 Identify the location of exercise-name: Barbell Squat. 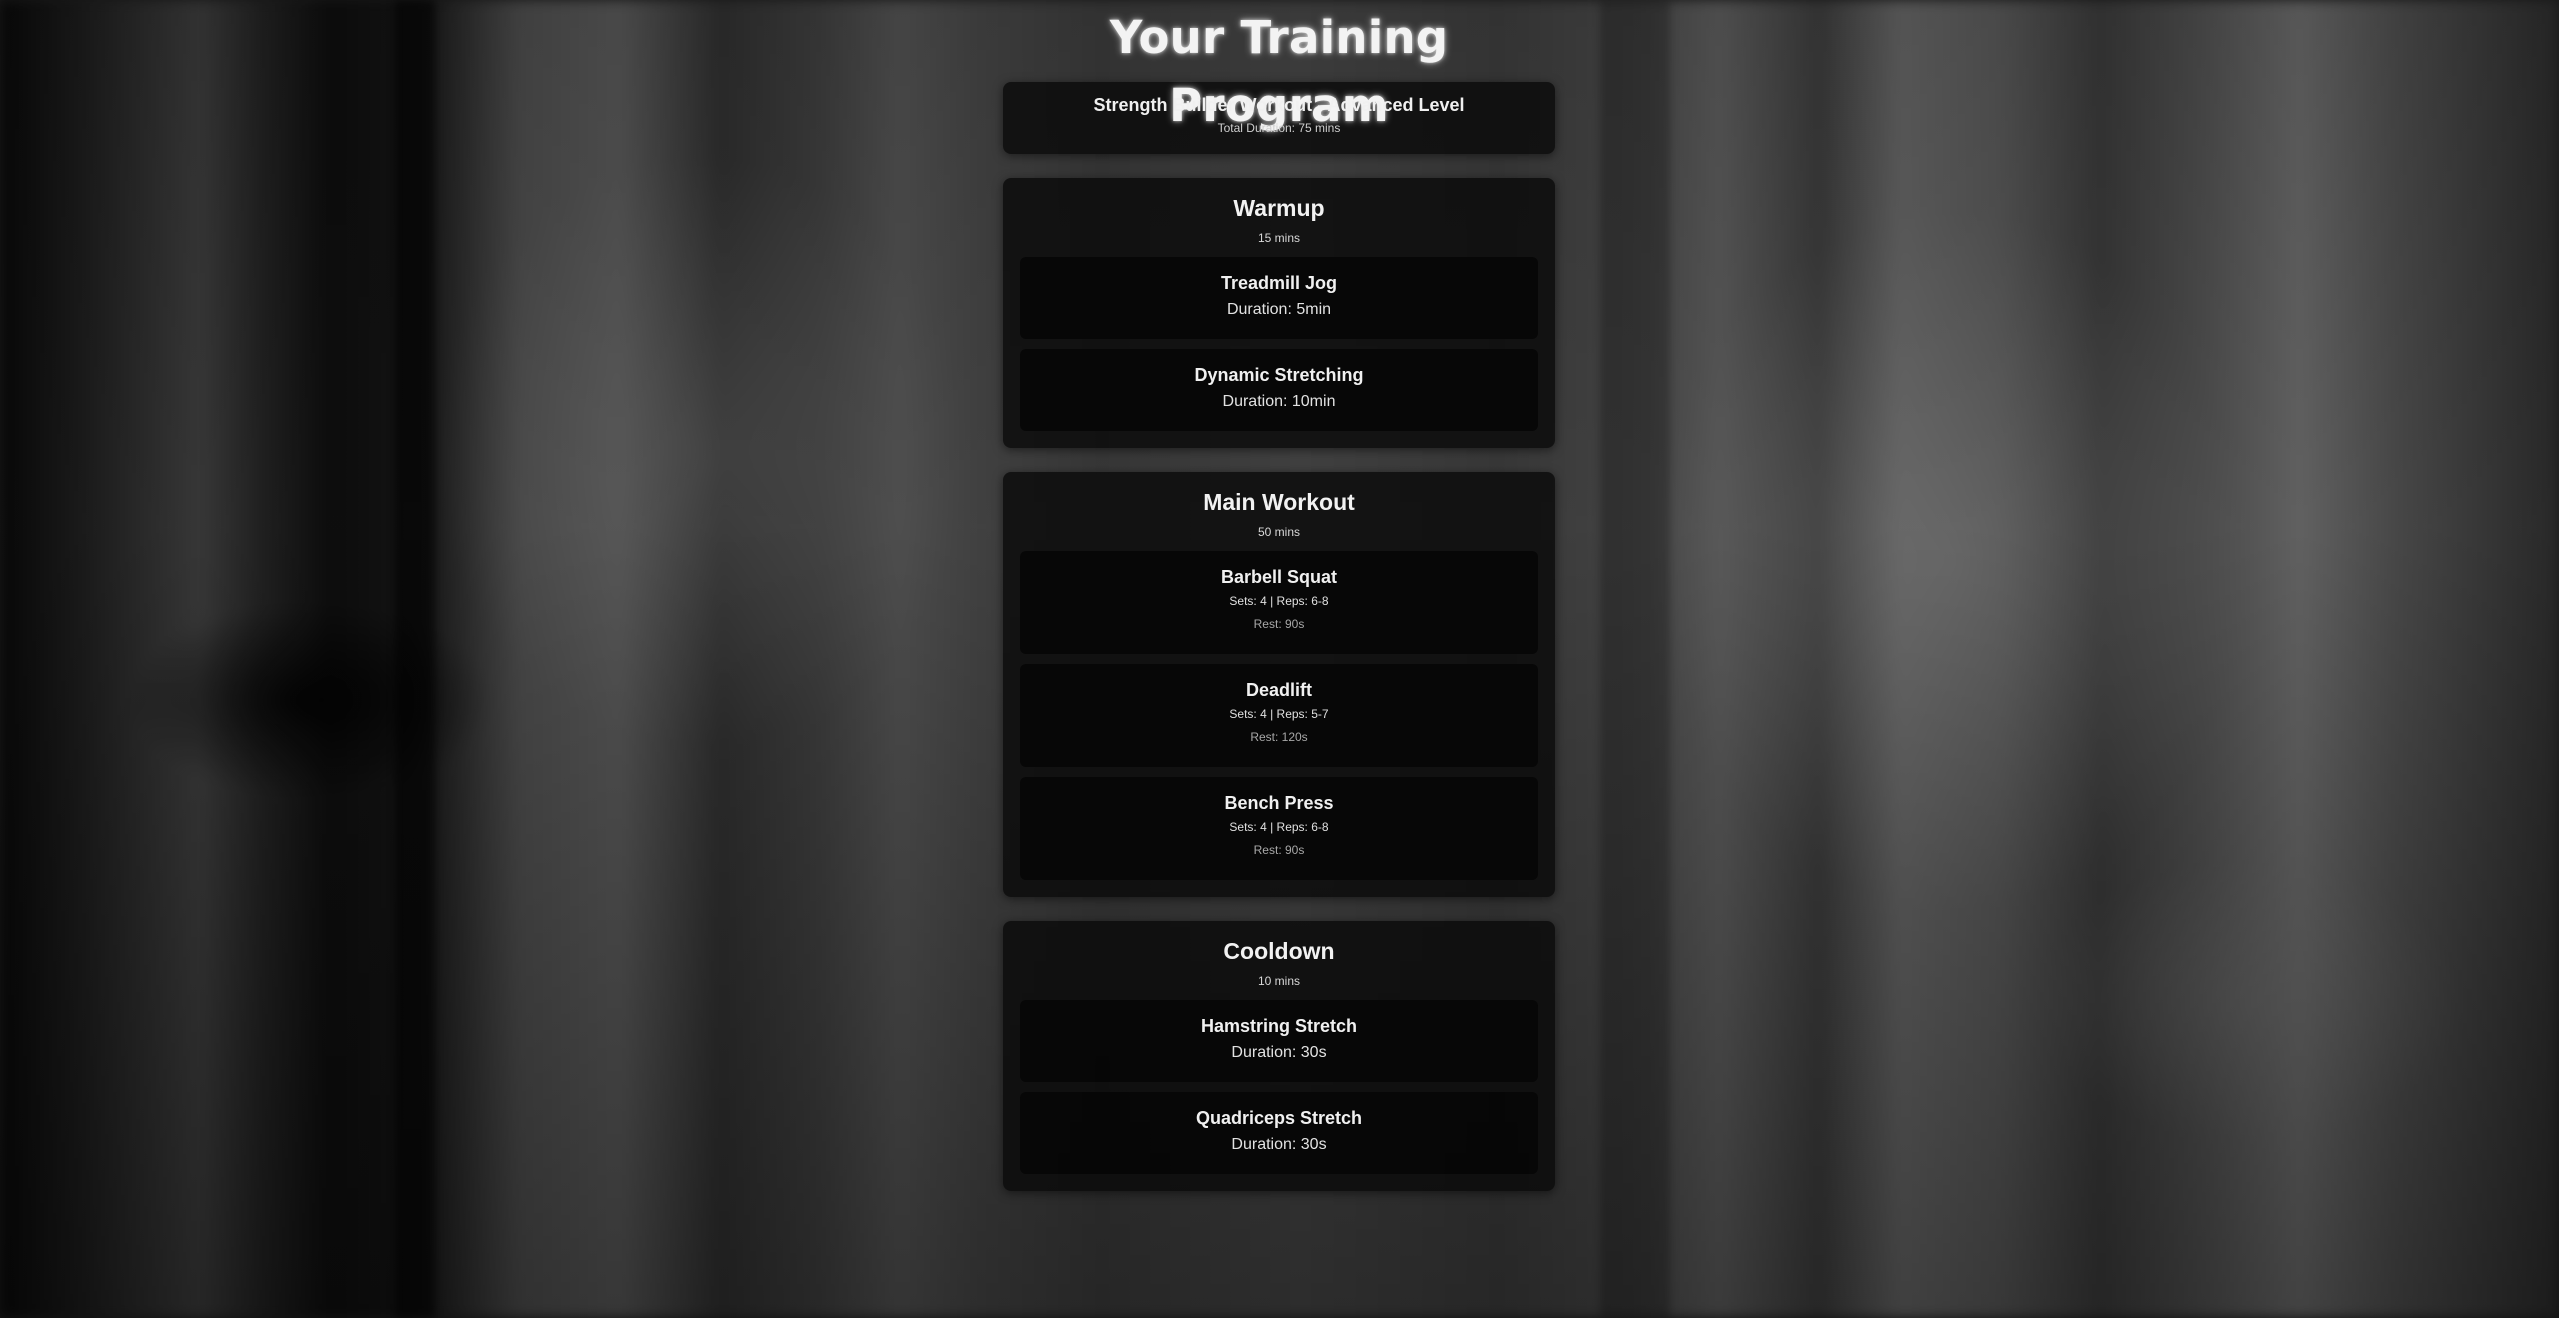
(1279, 577).